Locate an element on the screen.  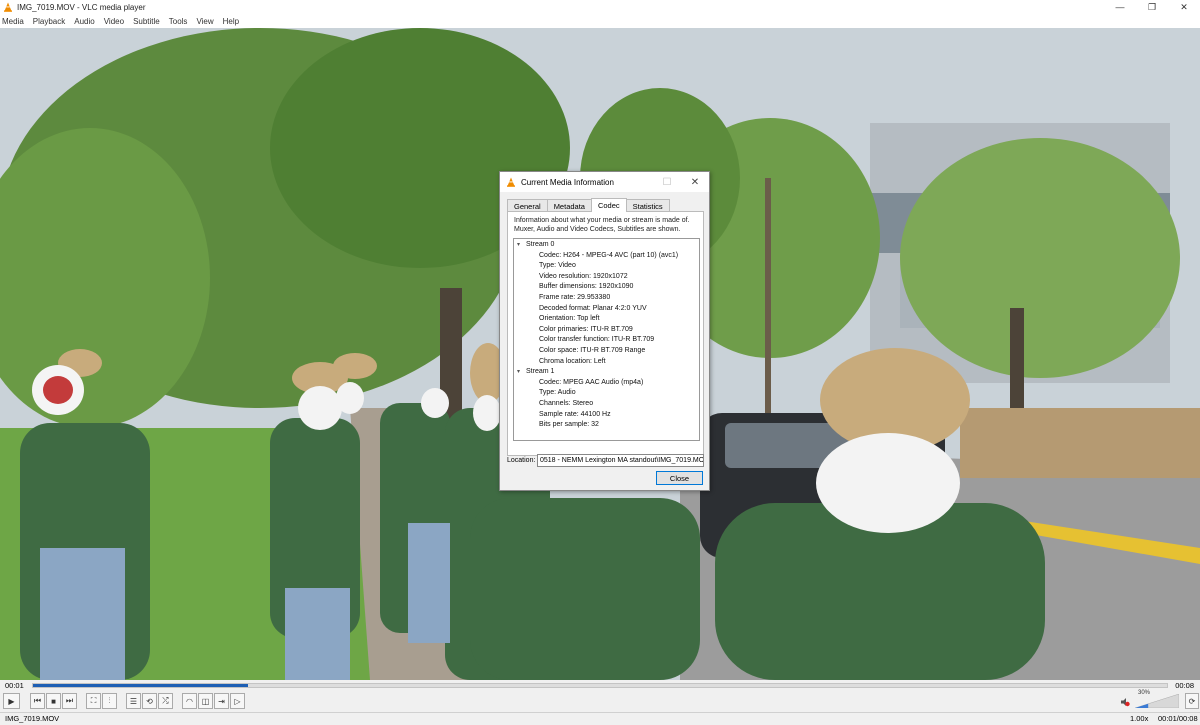
ab-loop-button: ⇥ is located at coordinates (221, 701).